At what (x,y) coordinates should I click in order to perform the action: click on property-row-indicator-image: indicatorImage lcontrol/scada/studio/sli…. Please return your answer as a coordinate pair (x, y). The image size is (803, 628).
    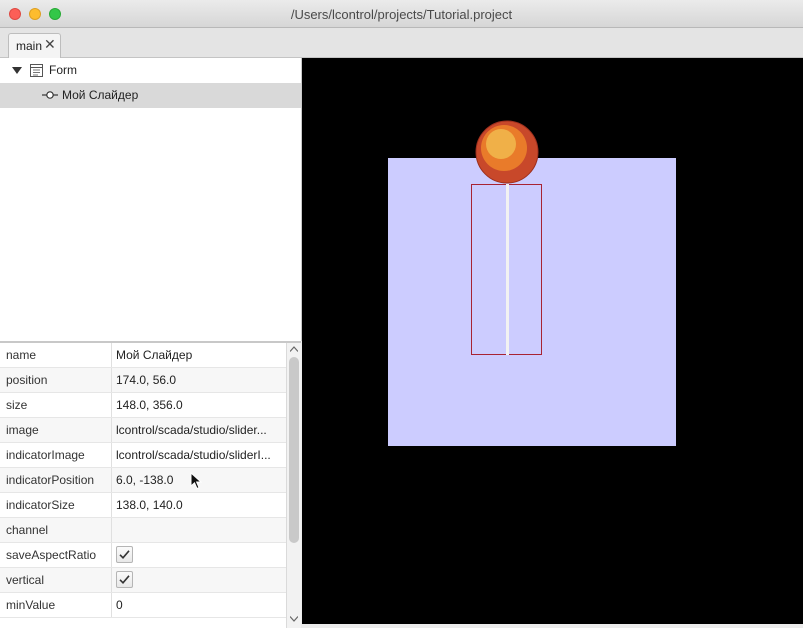
    Looking at the image, I should click on (143, 455).